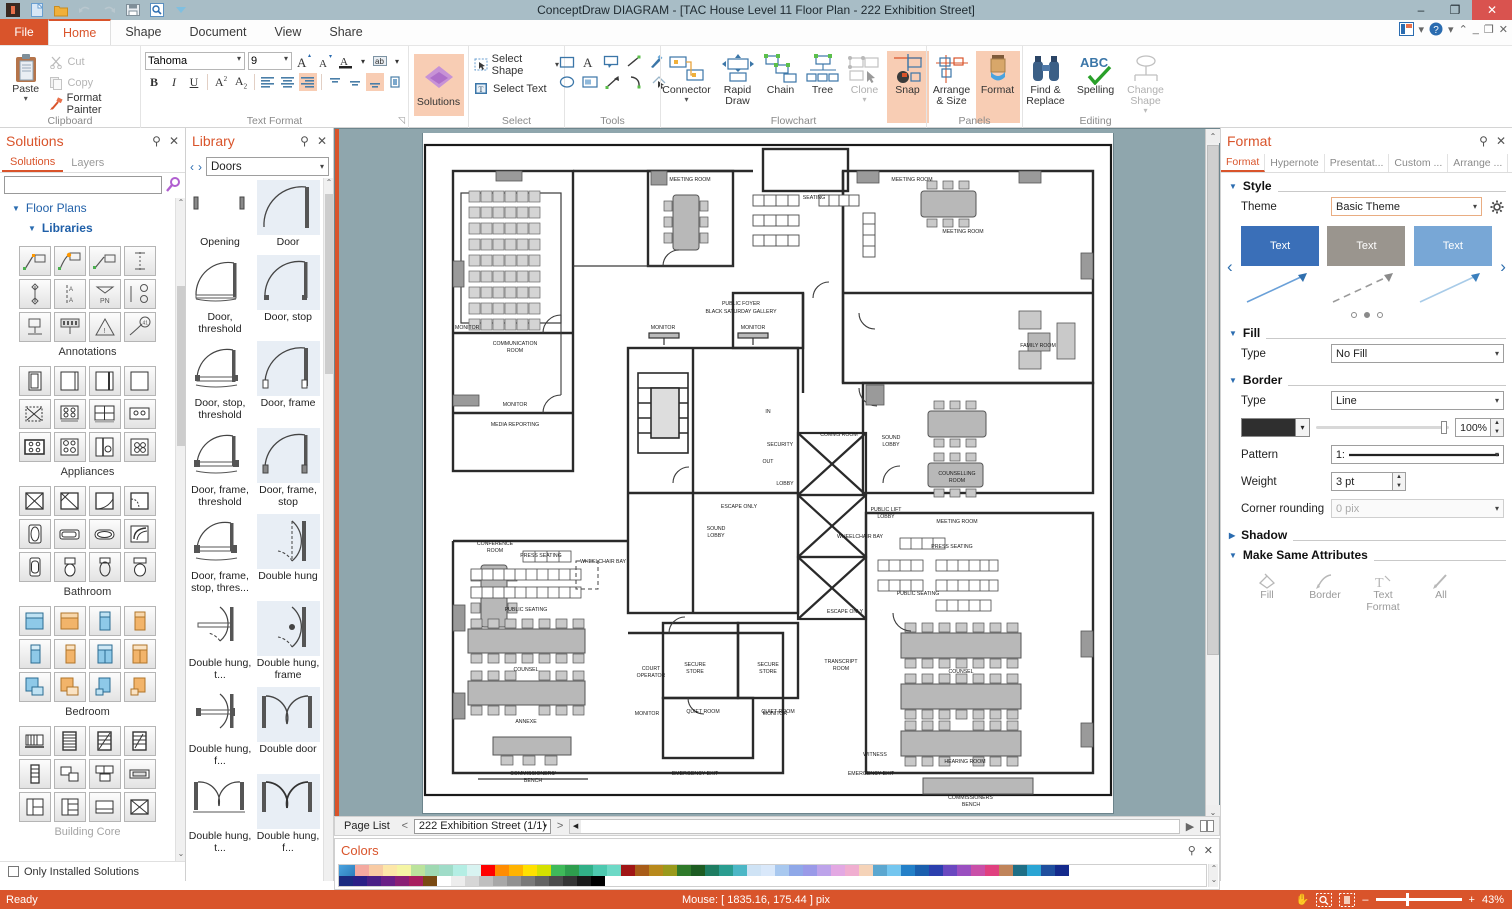 The height and width of the screenshot is (909, 1512). Describe the element at coordinates (1366, 555) in the screenshot. I see `make-same-section-header: ▼ Make Same Attributes` at that location.